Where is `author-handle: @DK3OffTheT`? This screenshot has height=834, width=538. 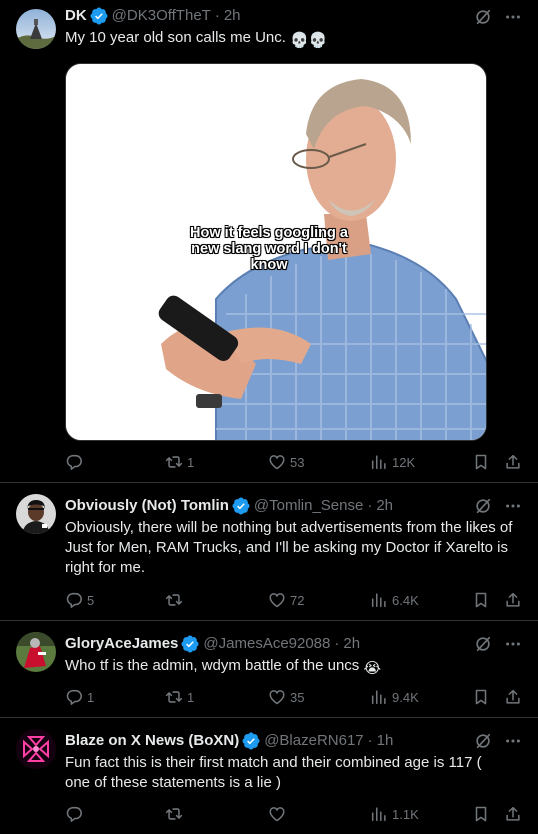
author-handle: @DK3OffTheT is located at coordinates (161, 16).